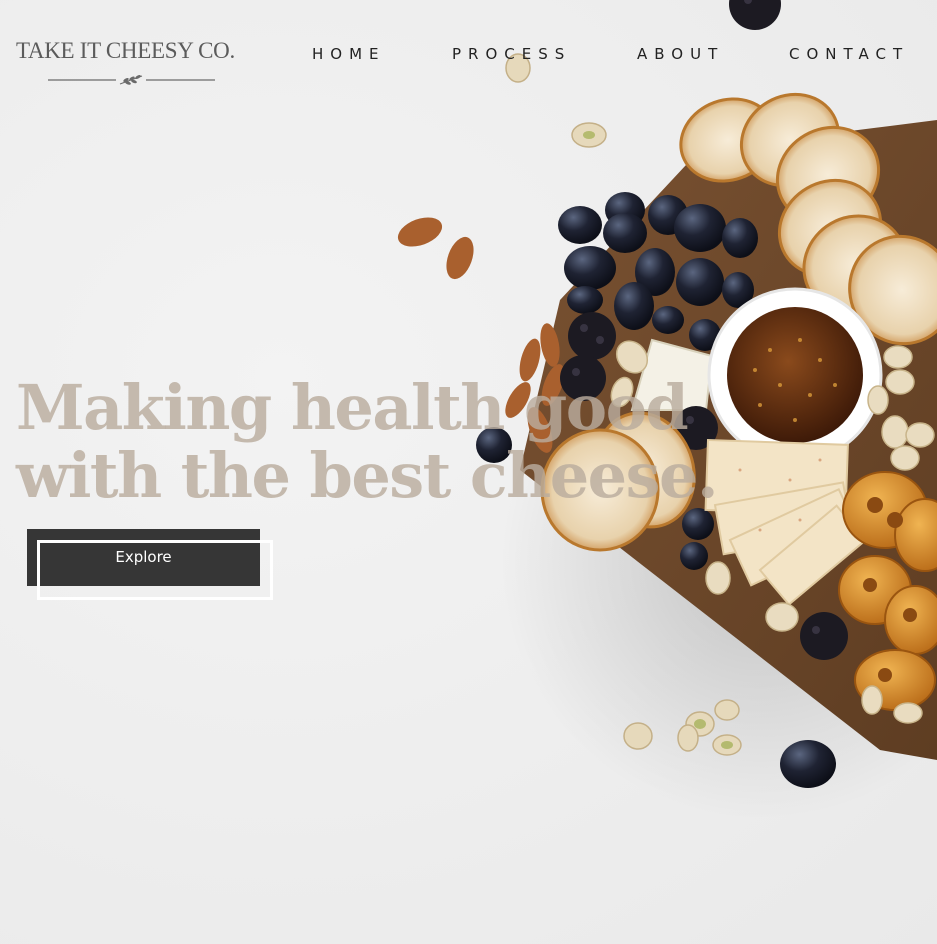 Image resolution: width=937 pixels, height=944 pixels. I want to click on hero-heading-line-2: with the best cheese., so click(367, 475).